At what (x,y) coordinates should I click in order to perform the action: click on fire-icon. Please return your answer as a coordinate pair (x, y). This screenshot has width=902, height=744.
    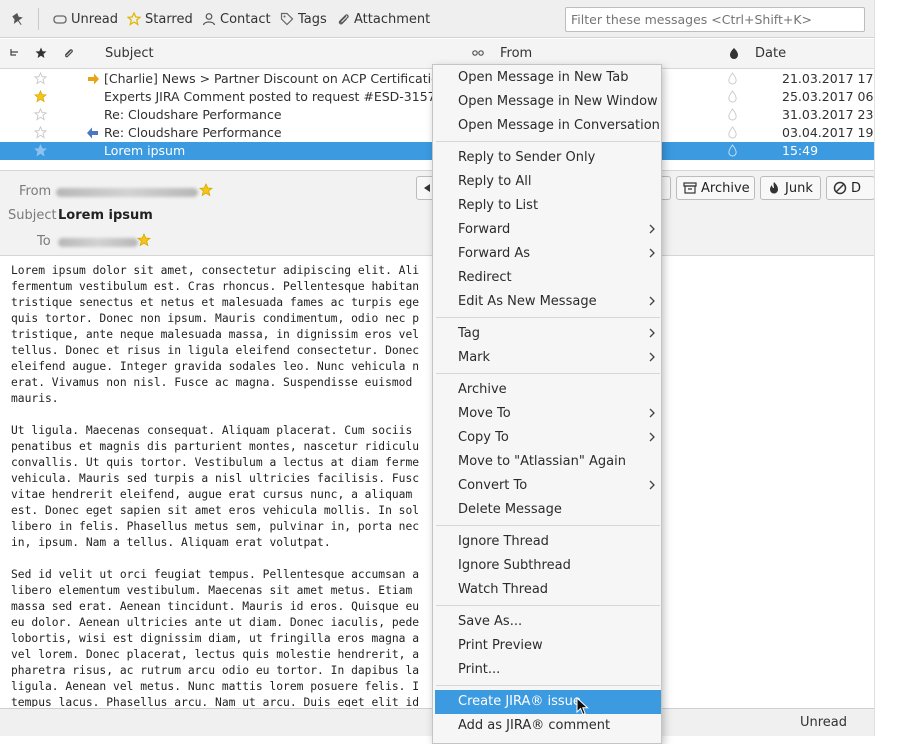
    Looking at the image, I should click on (774, 188).